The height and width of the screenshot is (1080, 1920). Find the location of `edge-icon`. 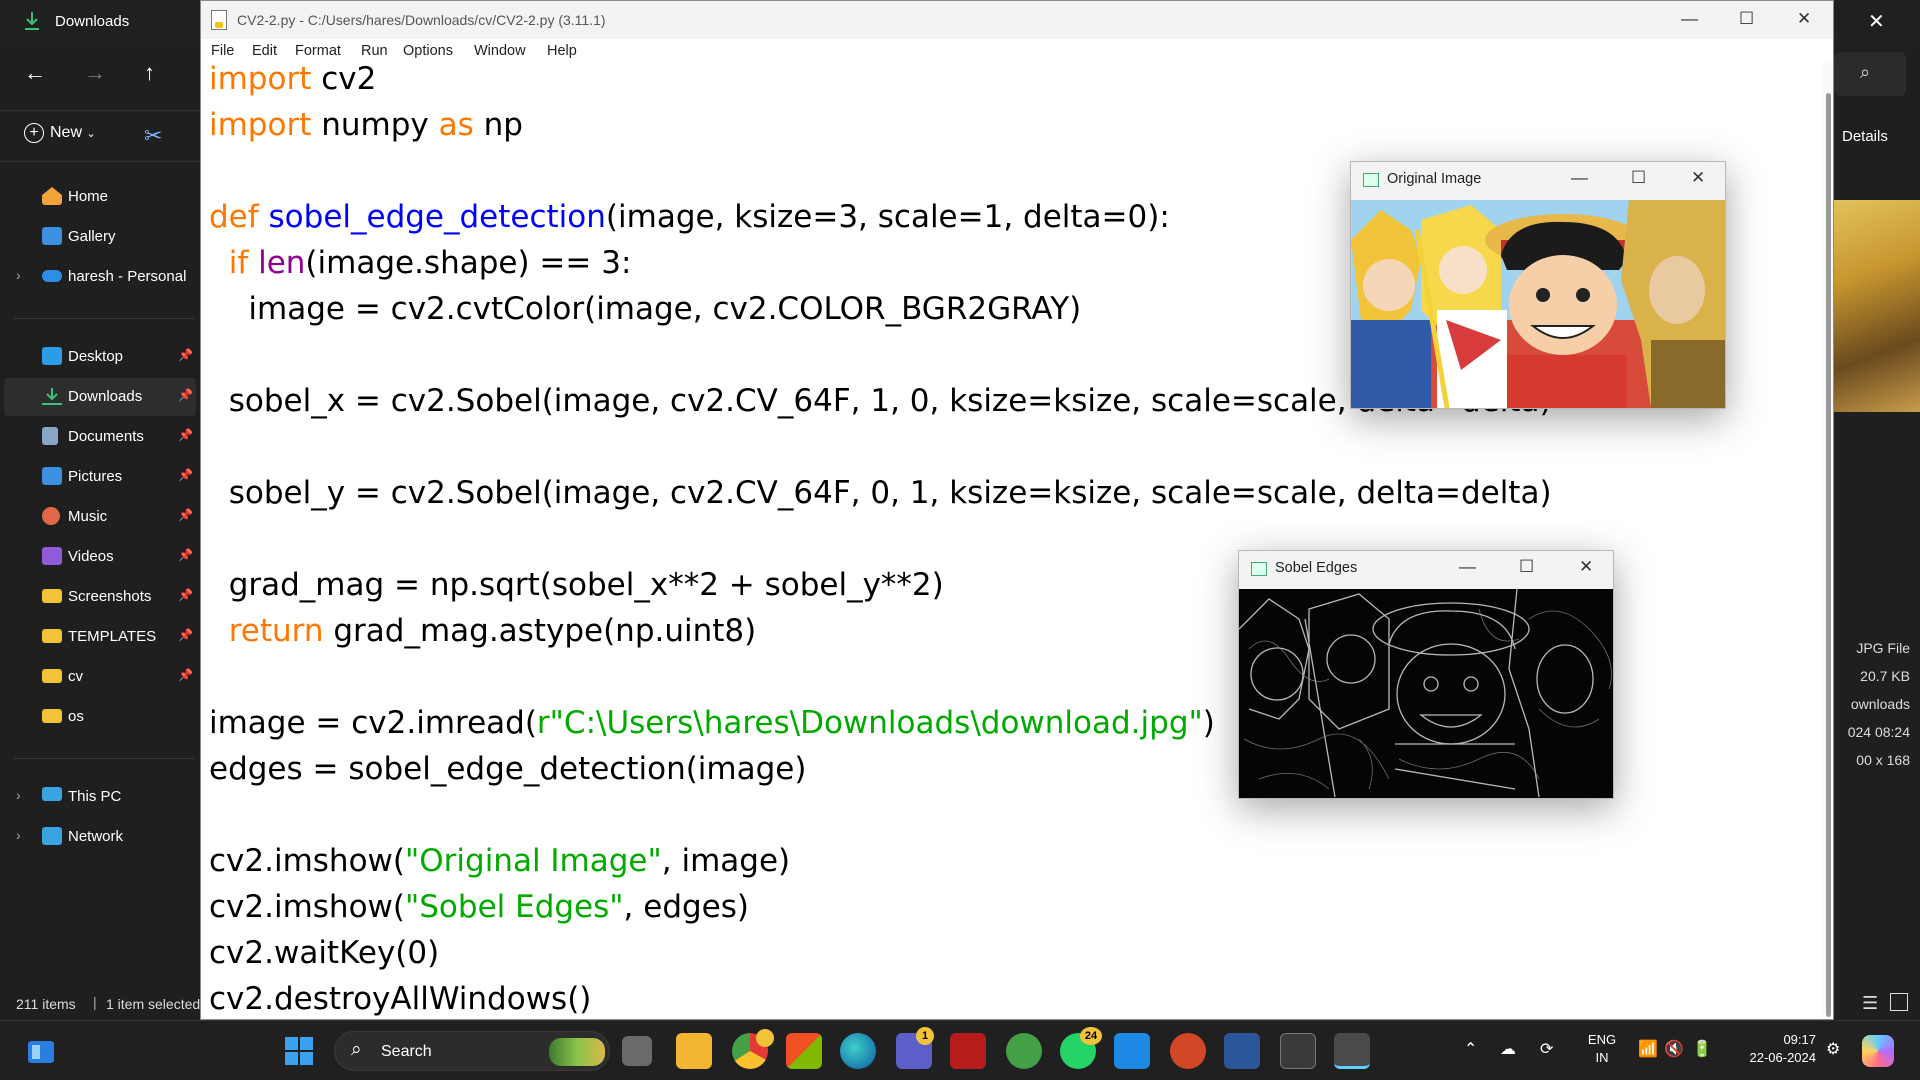

edge-icon is located at coordinates (858, 1051).